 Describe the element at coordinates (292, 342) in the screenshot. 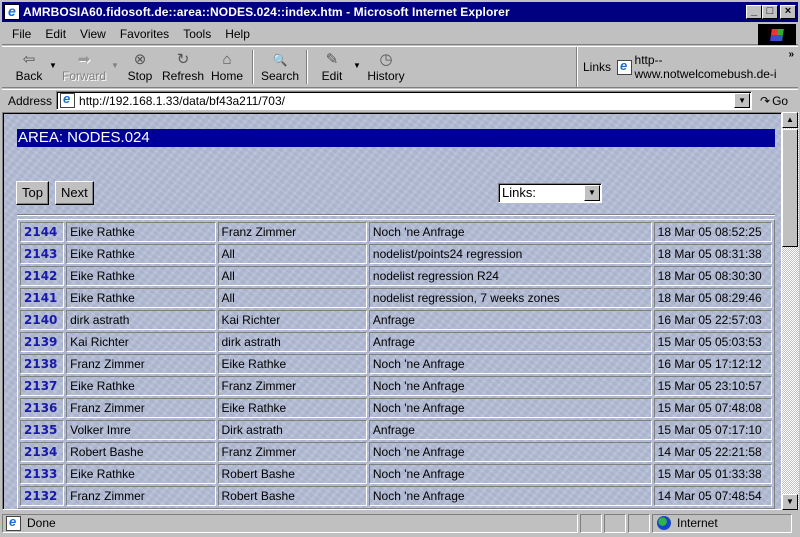

I see `message-to: dirk astrath` at that location.